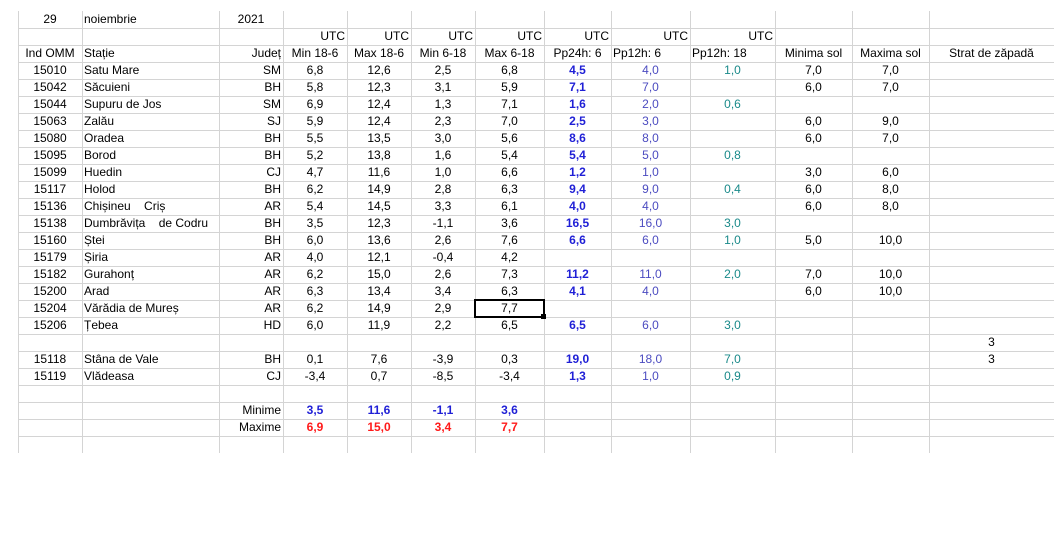 This screenshot has width=1054, height=540. I want to click on min-18-6-cell: 5,8, so click(315, 87).